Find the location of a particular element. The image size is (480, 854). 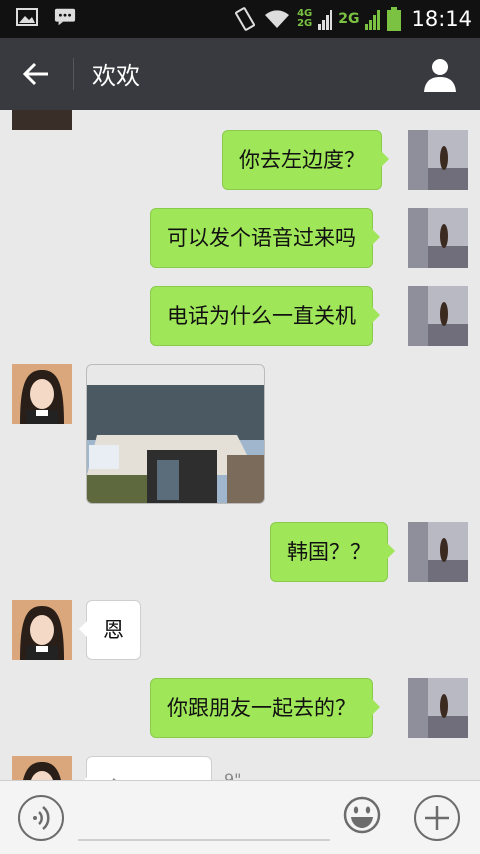

message-input is located at coordinates (204, 818).